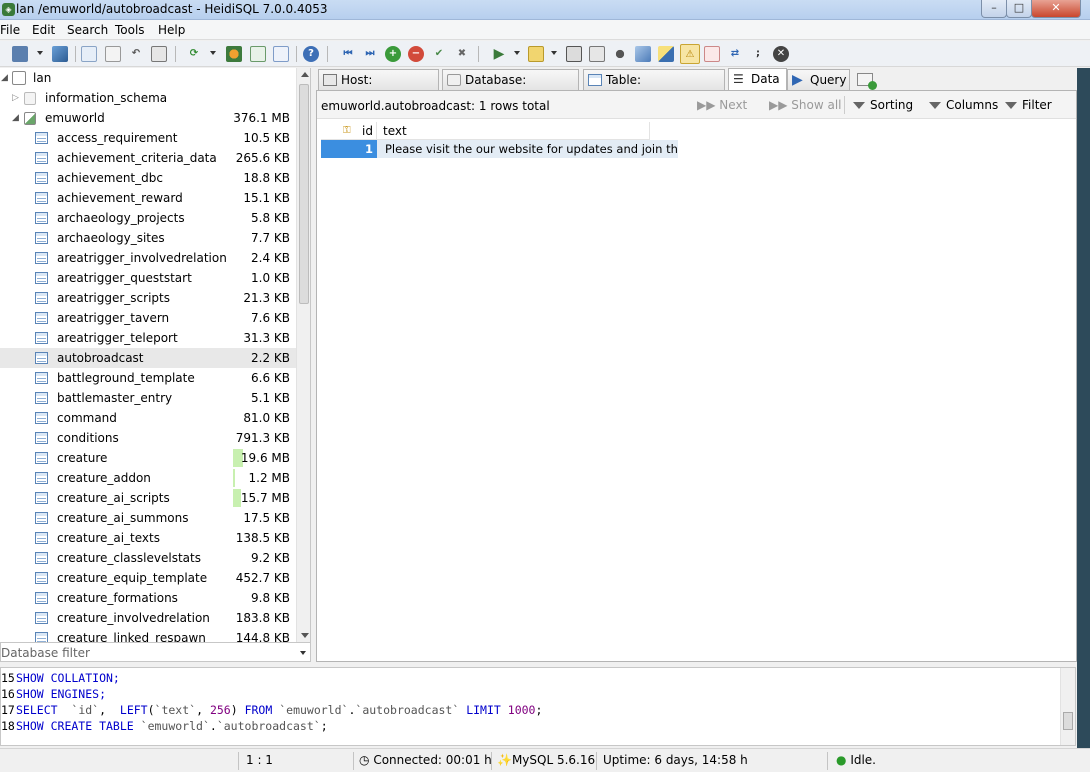 This screenshot has height=772, width=1090. Describe the element at coordinates (148, 278) in the screenshot. I see `table-row: areatrigger_queststart 1.0 KB` at that location.